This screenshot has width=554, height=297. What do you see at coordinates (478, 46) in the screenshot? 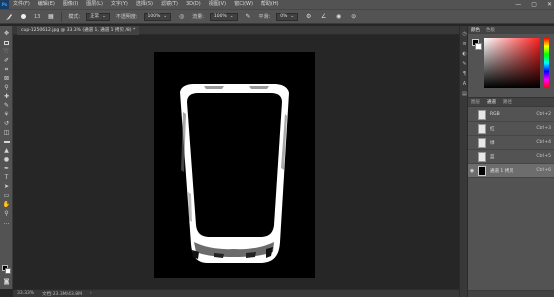
I see `background-color-chip` at bounding box center [478, 46].